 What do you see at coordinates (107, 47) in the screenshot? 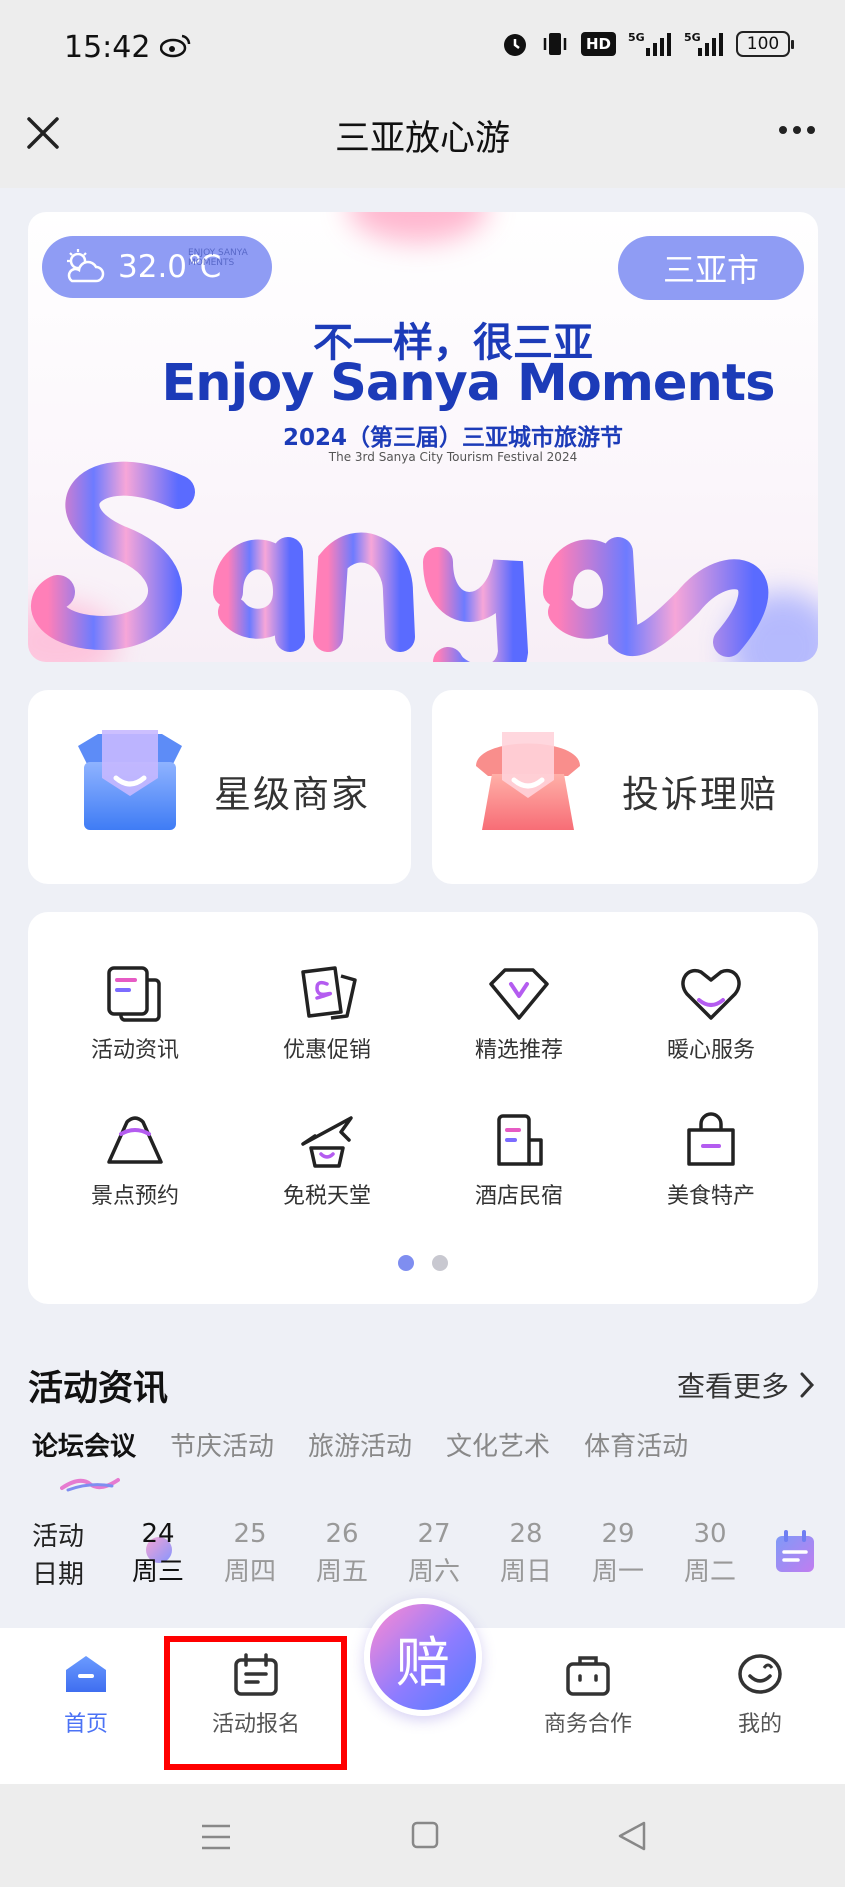
I see `status-time: 15:42` at bounding box center [107, 47].